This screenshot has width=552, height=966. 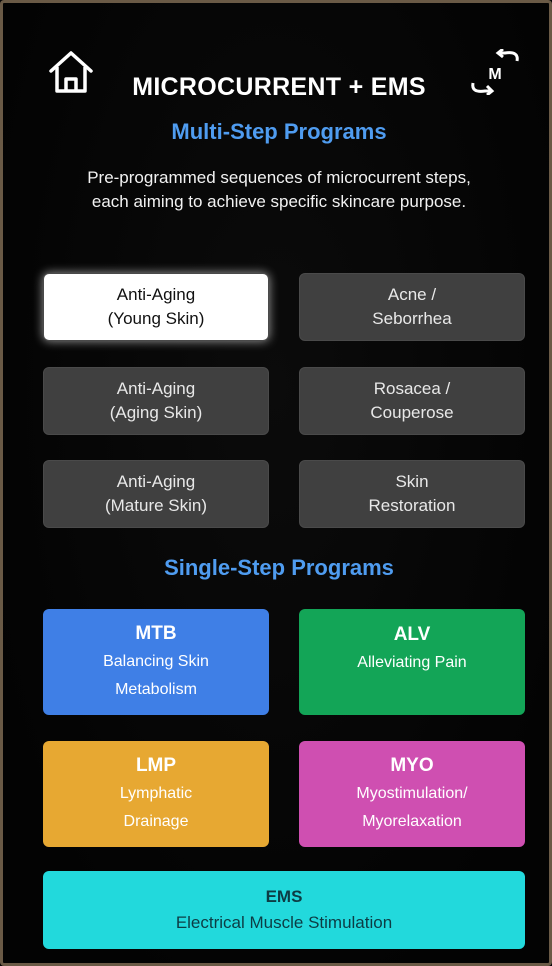 I want to click on program-label-line2: Couperose, so click(x=412, y=412).